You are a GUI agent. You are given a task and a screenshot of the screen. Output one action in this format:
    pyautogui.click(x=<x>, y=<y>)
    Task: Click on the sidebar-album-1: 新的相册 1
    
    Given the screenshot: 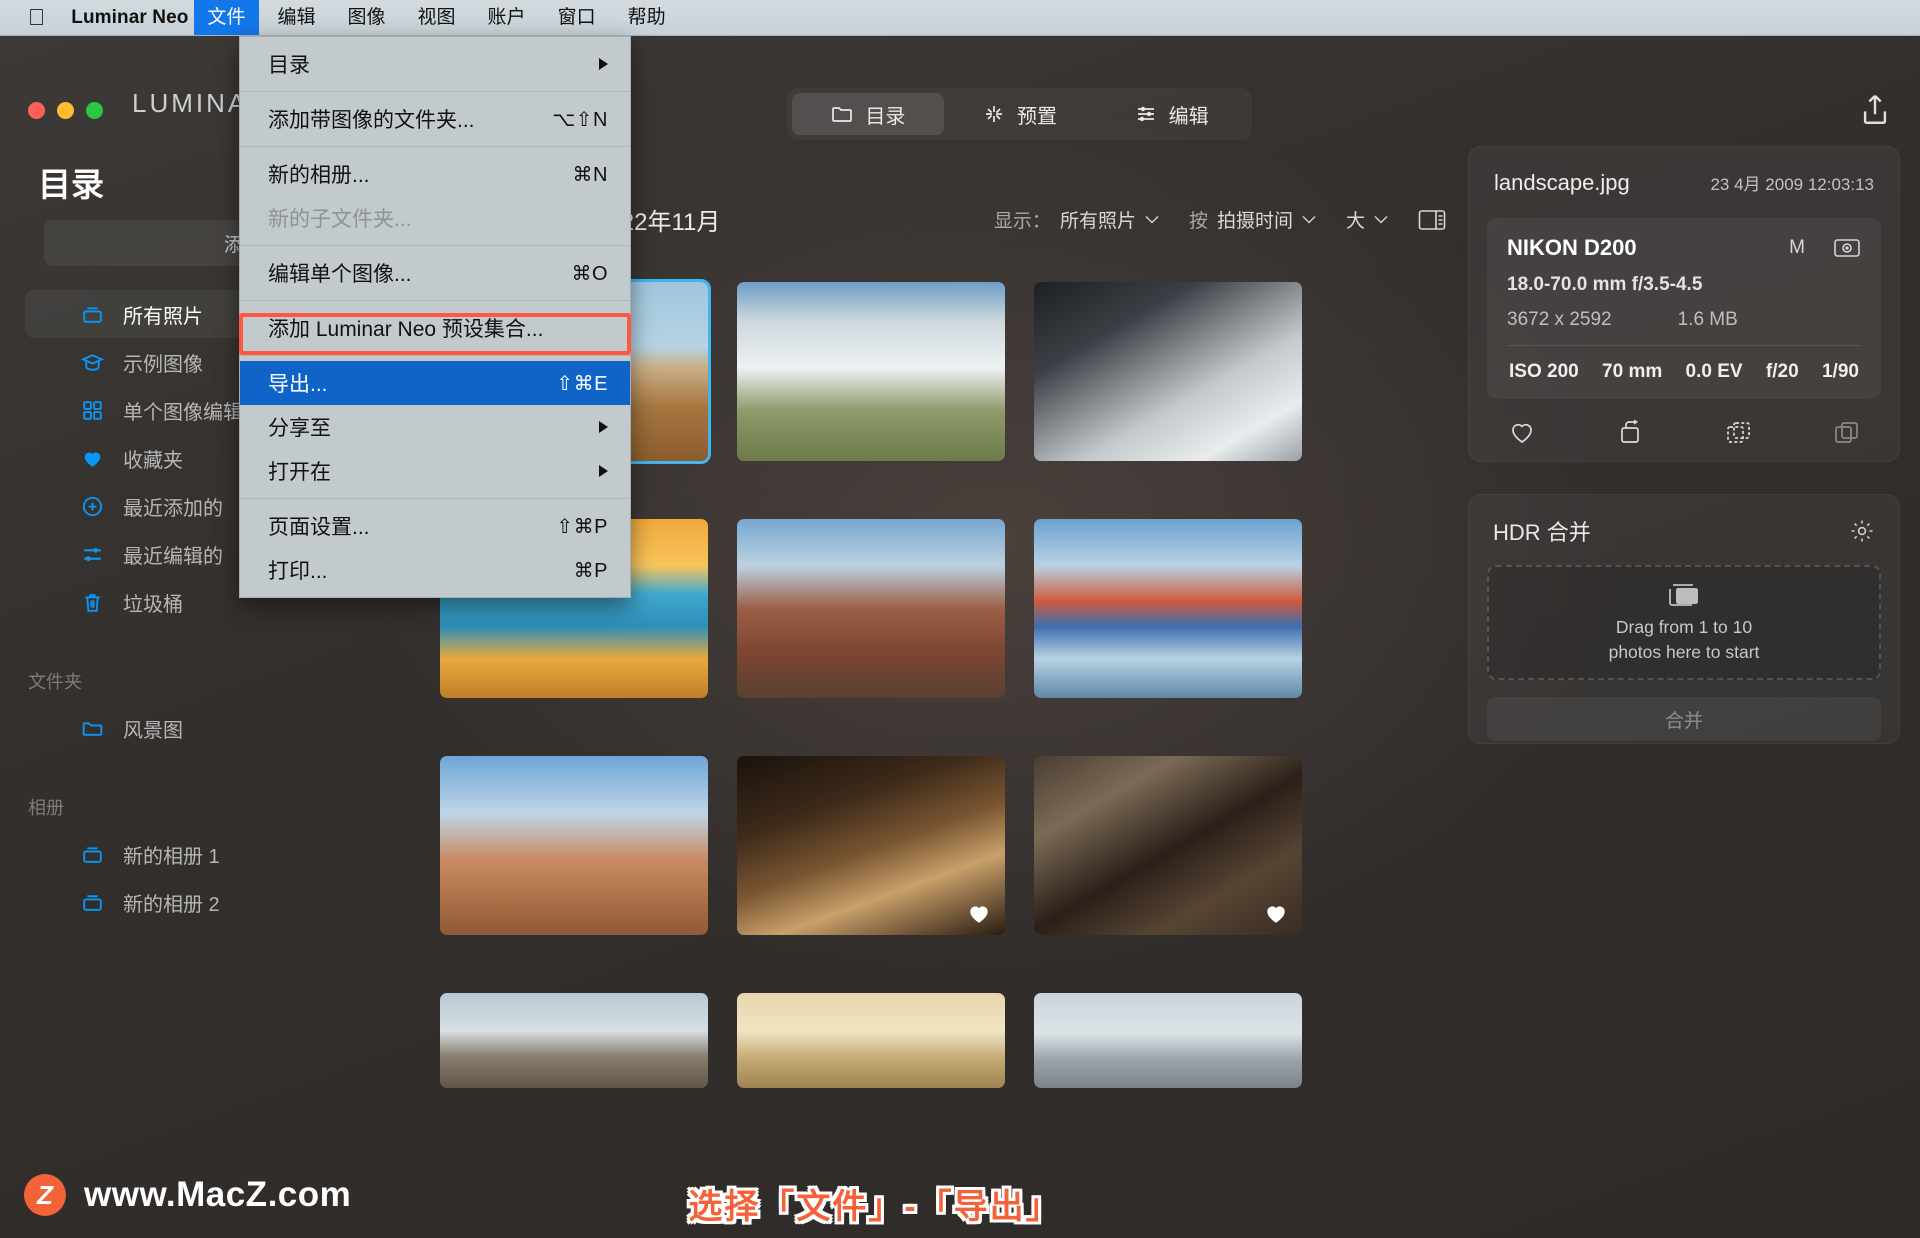 What is the action you would take?
    pyautogui.click(x=151, y=854)
    